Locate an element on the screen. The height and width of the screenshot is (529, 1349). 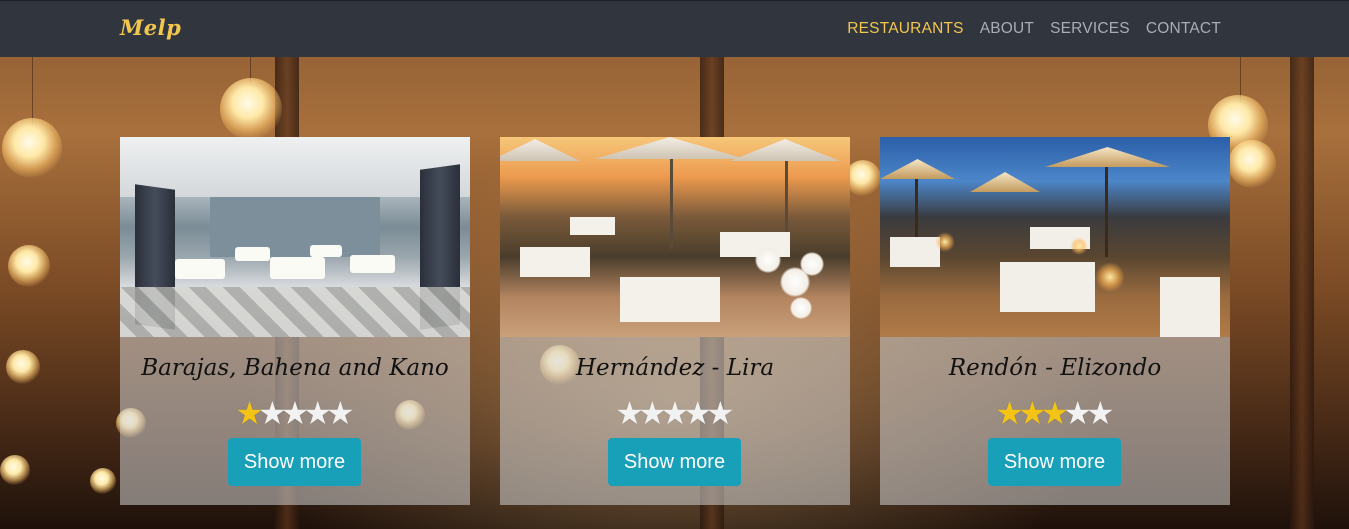
brand-logo: Melp is located at coordinates (150, 27).